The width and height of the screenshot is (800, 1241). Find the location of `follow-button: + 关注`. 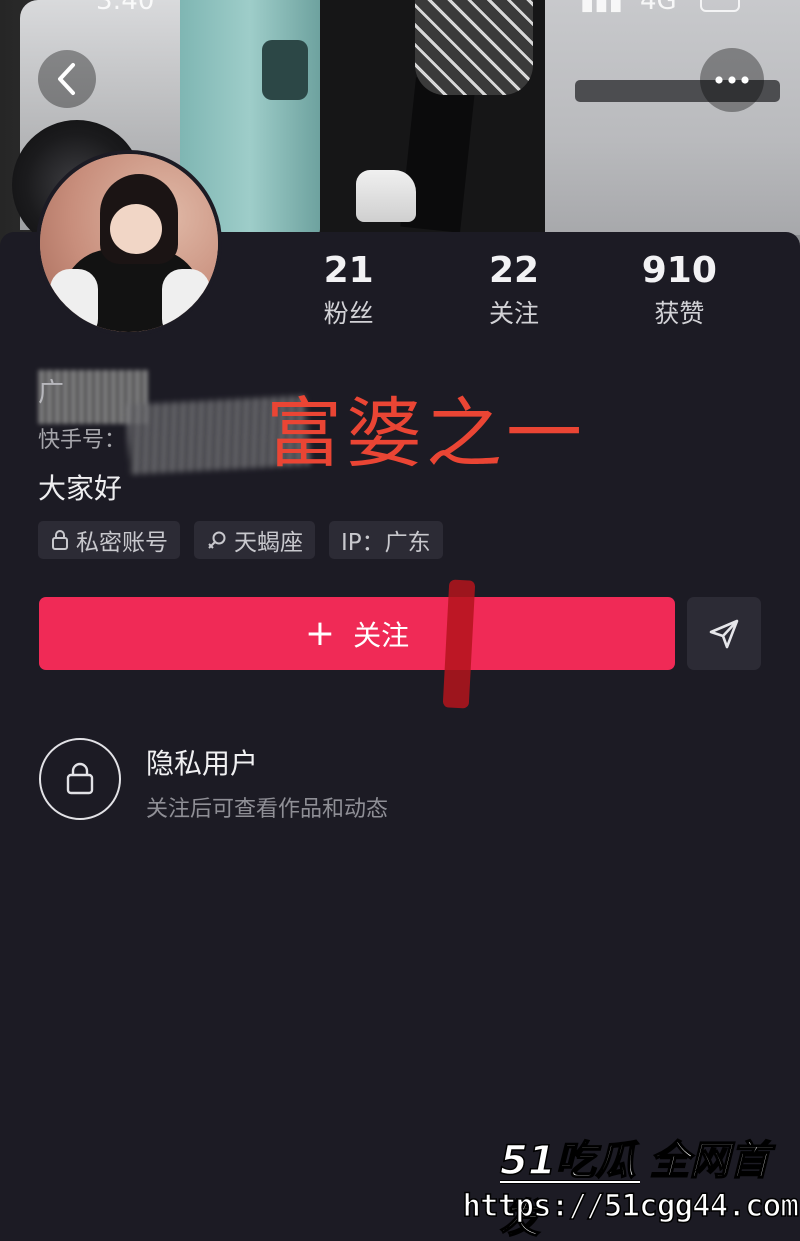

follow-button: + 关注 is located at coordinates (357, 633).